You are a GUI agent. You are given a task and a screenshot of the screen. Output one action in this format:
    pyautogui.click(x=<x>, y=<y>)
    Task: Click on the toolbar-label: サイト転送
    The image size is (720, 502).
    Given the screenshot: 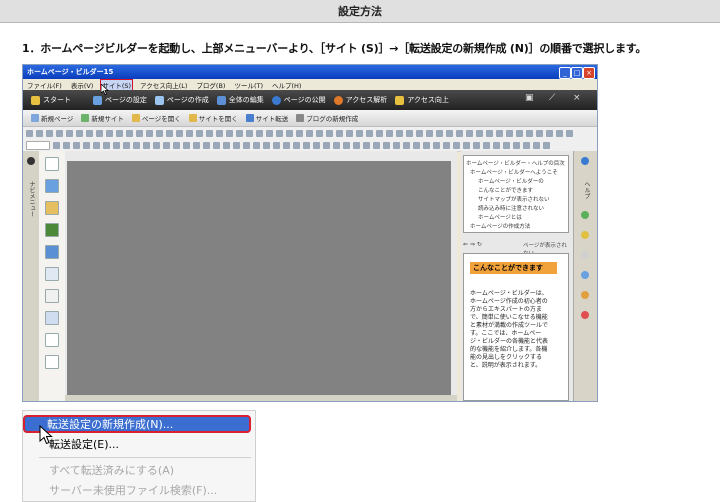 What is the action you would take?
    pyautogui.click(x=272, y=119)
    